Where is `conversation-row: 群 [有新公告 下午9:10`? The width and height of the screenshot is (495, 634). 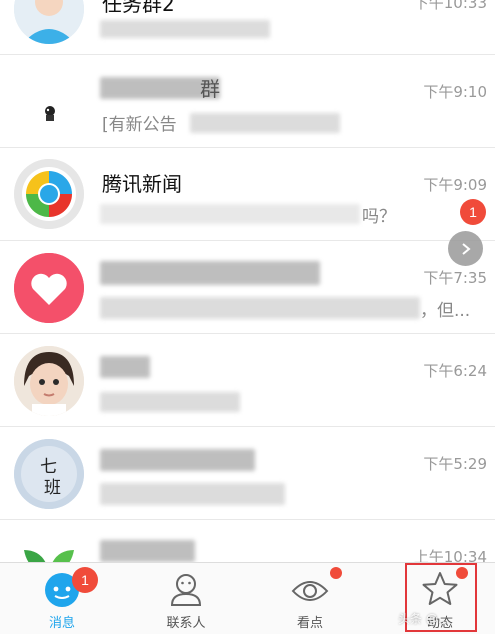 conversation-row: 群 [有新公告 下午9:10 is located at coordinates (247, 101).